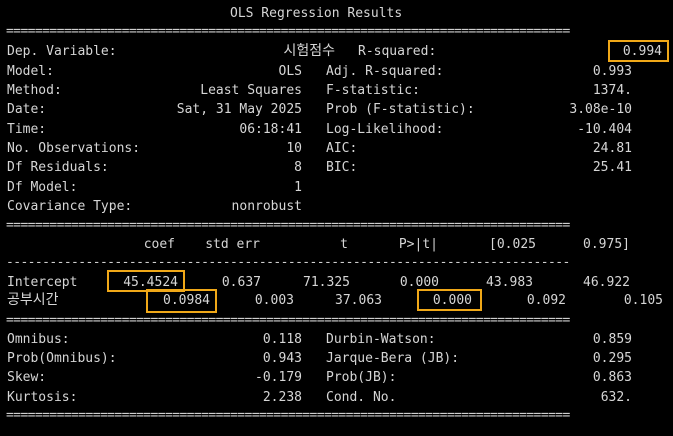 This screenshot has height=436, width=673. I want to click on diag-left-value: 2.238, so click(282, 397).